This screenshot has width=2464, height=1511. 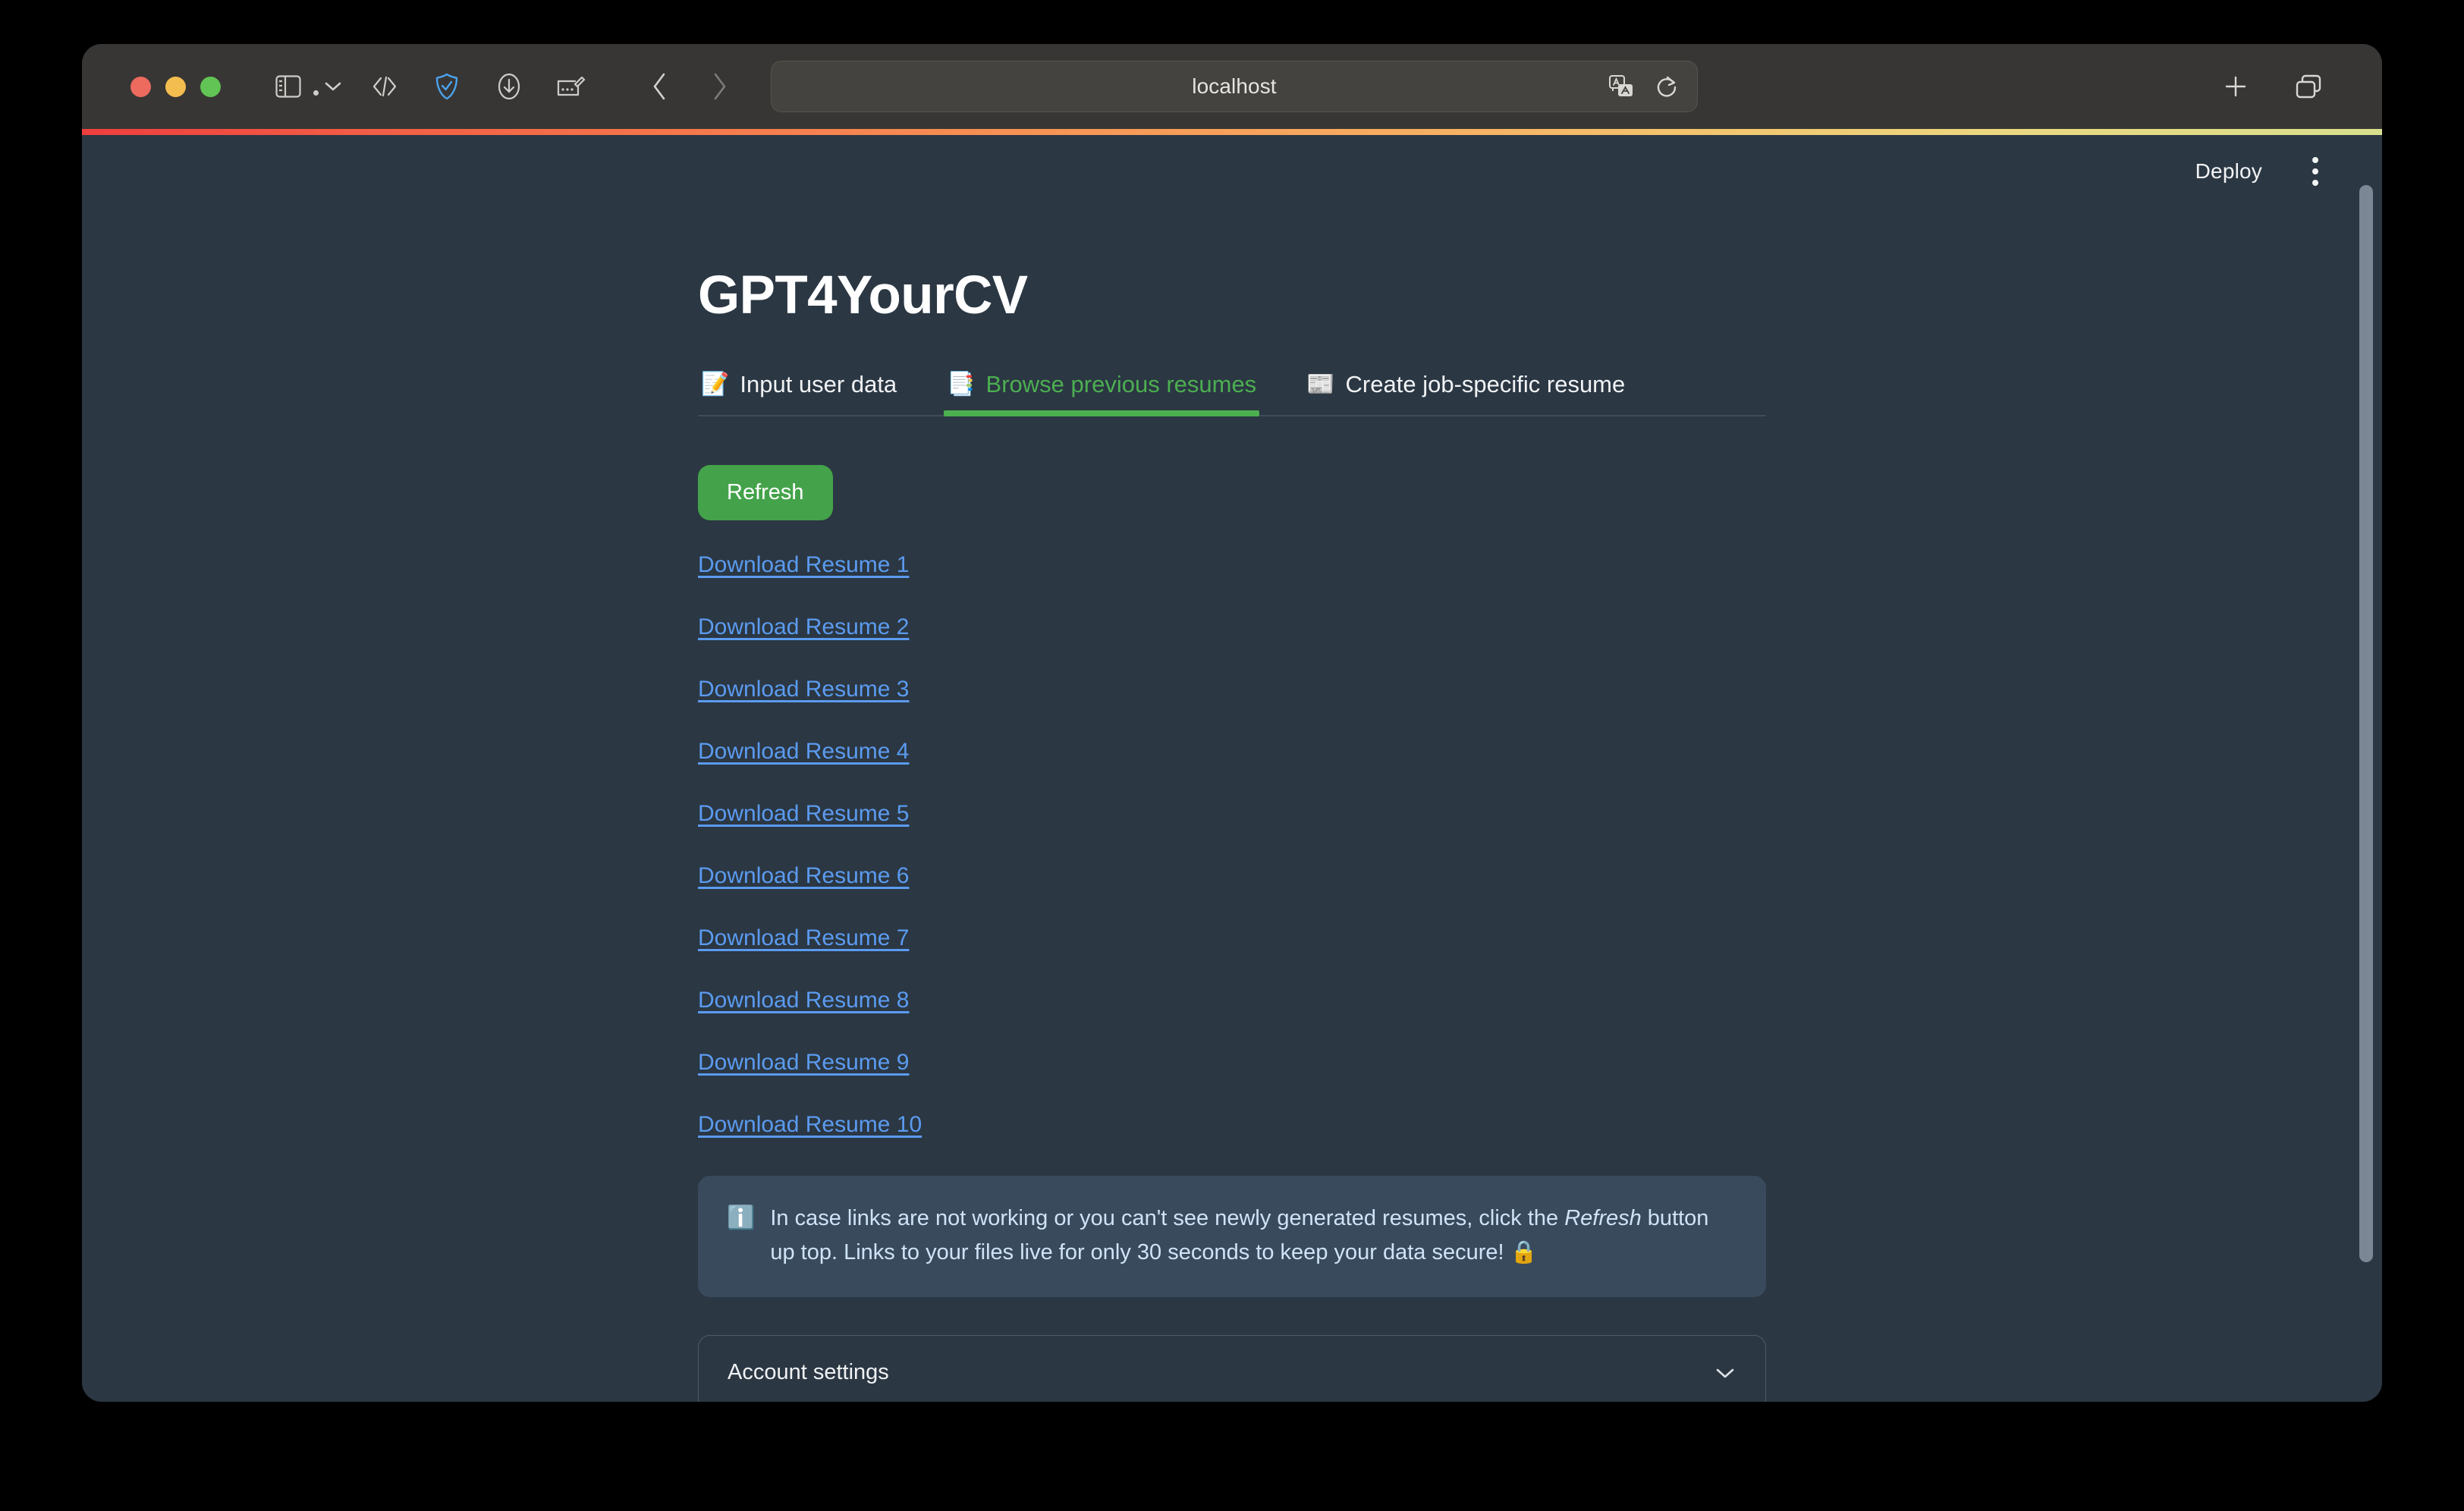 I want to click on shield-check-icon, so click(x=446, y=86).